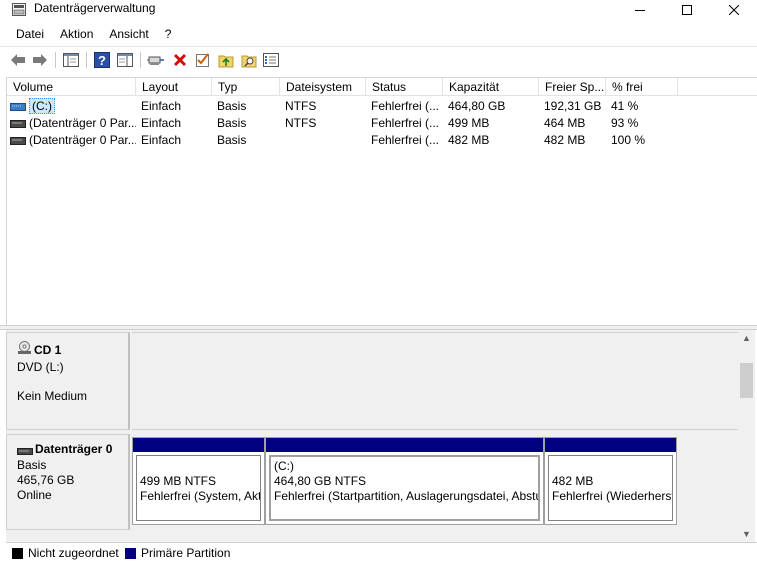  I want to click on volume-cell: (C:), so click(71, 105).